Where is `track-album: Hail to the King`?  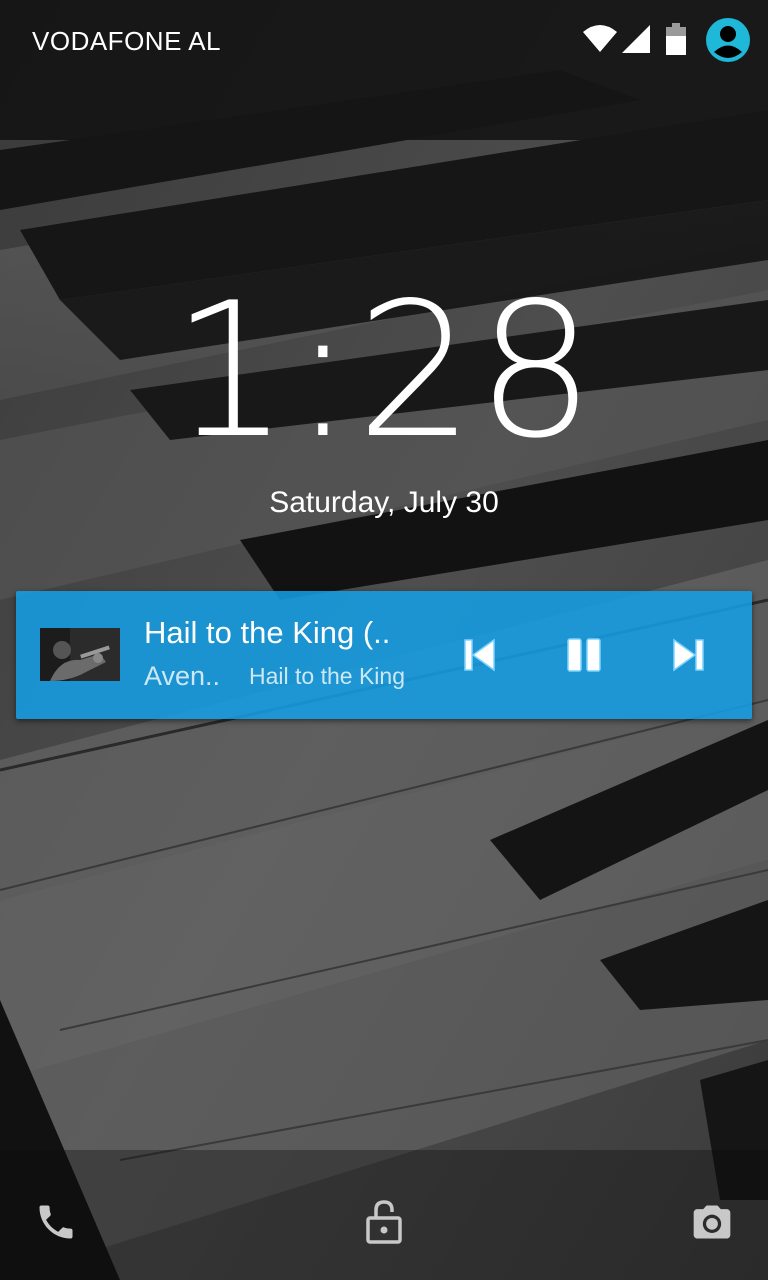 track-album: Hail to the King is located at coordinates (327, 676).